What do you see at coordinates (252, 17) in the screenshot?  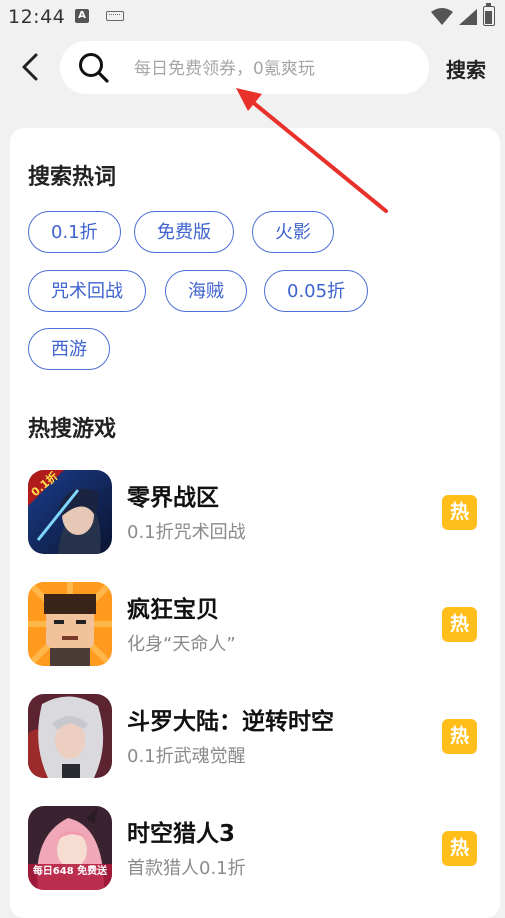 I see `status-bar: 12:44 A` at bounding box center [252, 17].